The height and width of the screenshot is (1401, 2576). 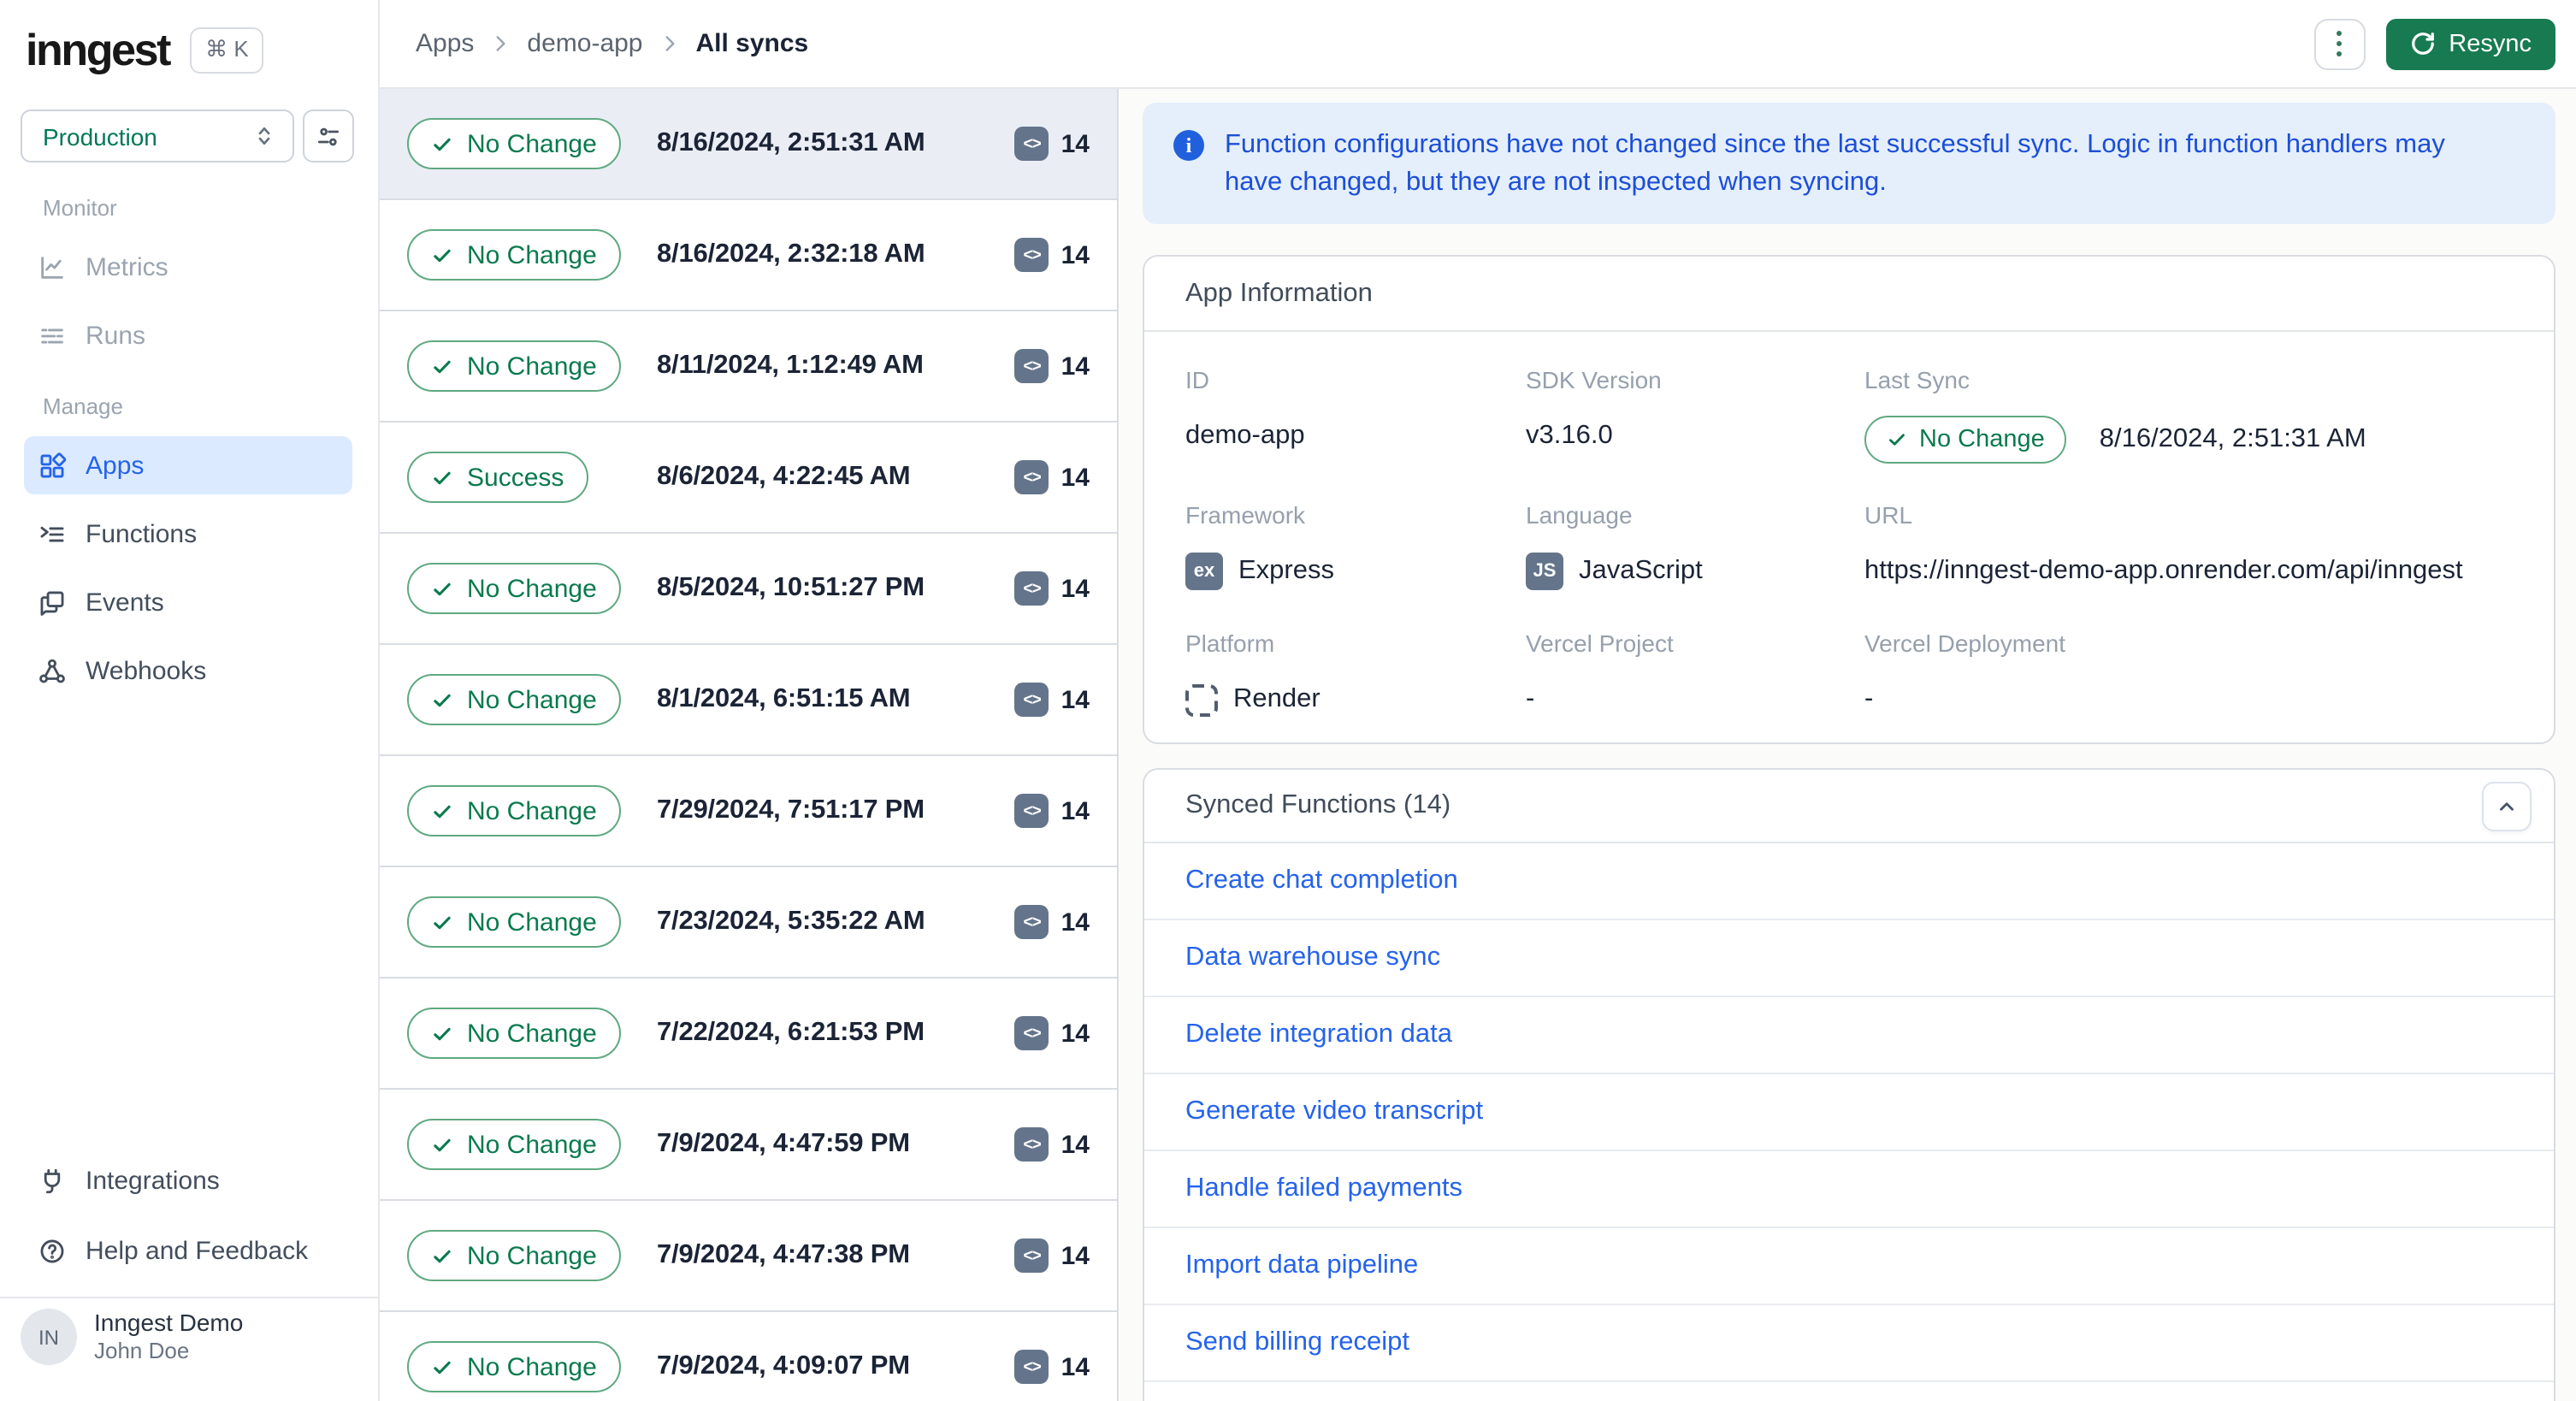 I want to click on sync-timestamp: 7/9/2024, 4:47:59 PM, so click(x=783, y=1143).